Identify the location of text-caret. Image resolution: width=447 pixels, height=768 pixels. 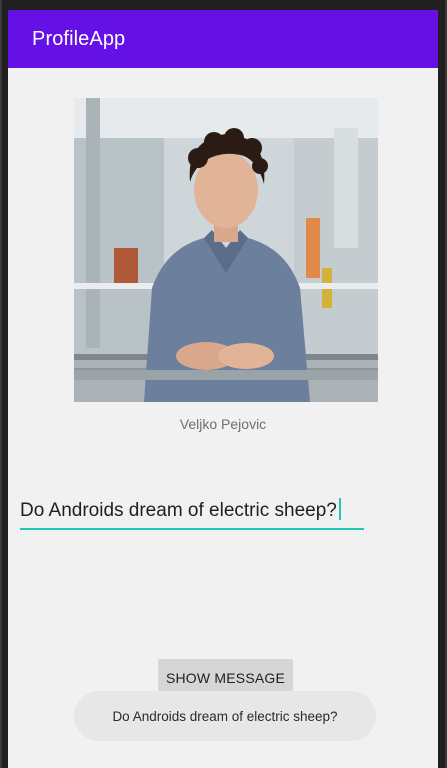
(339, 509).